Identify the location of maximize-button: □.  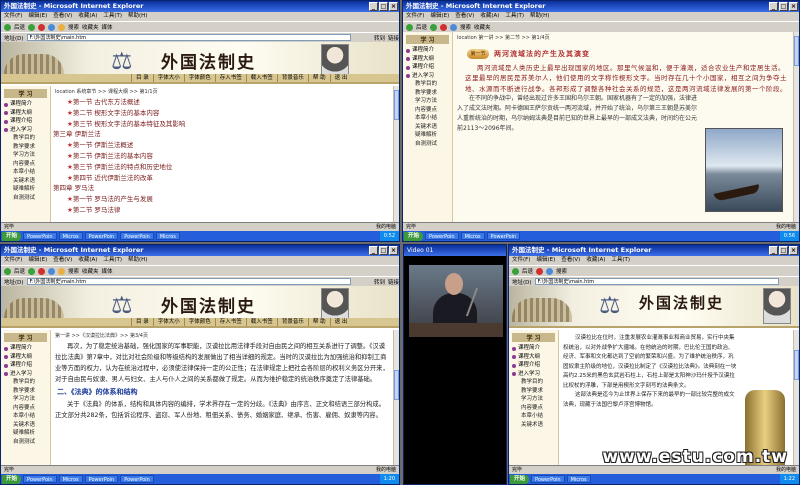
(783, 6).